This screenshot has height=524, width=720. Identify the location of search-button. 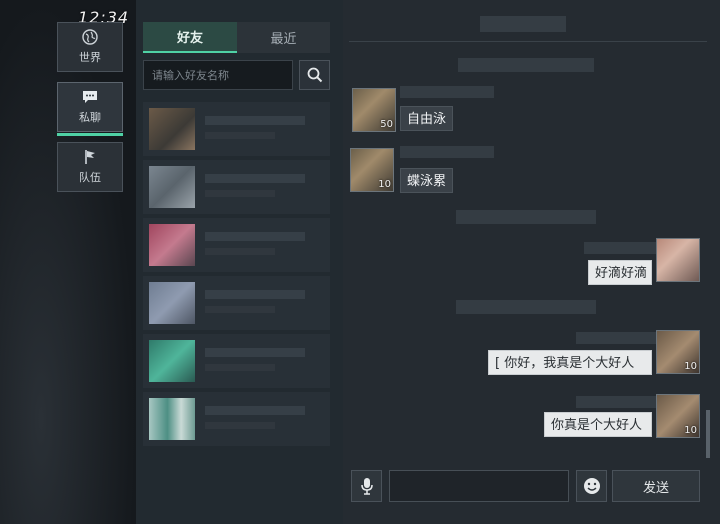
(314, 75).